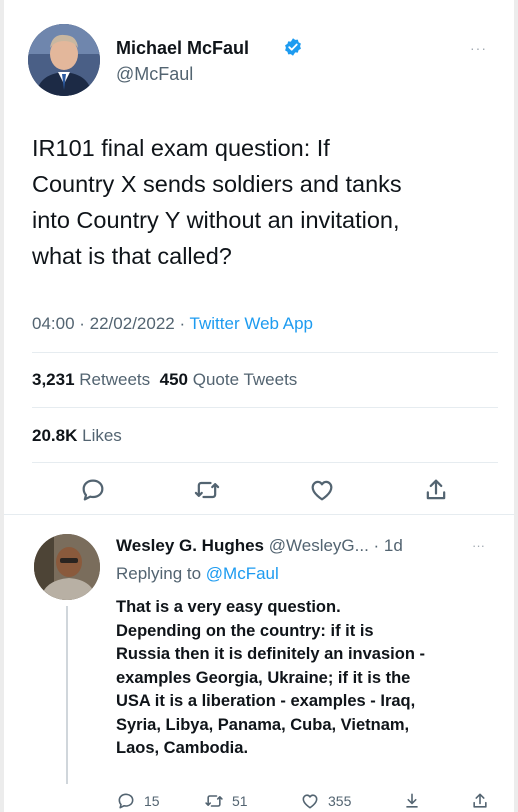 This screenshot has height=812, width=518. I want to click on likes-count: 20.8K, so click(55, 435).